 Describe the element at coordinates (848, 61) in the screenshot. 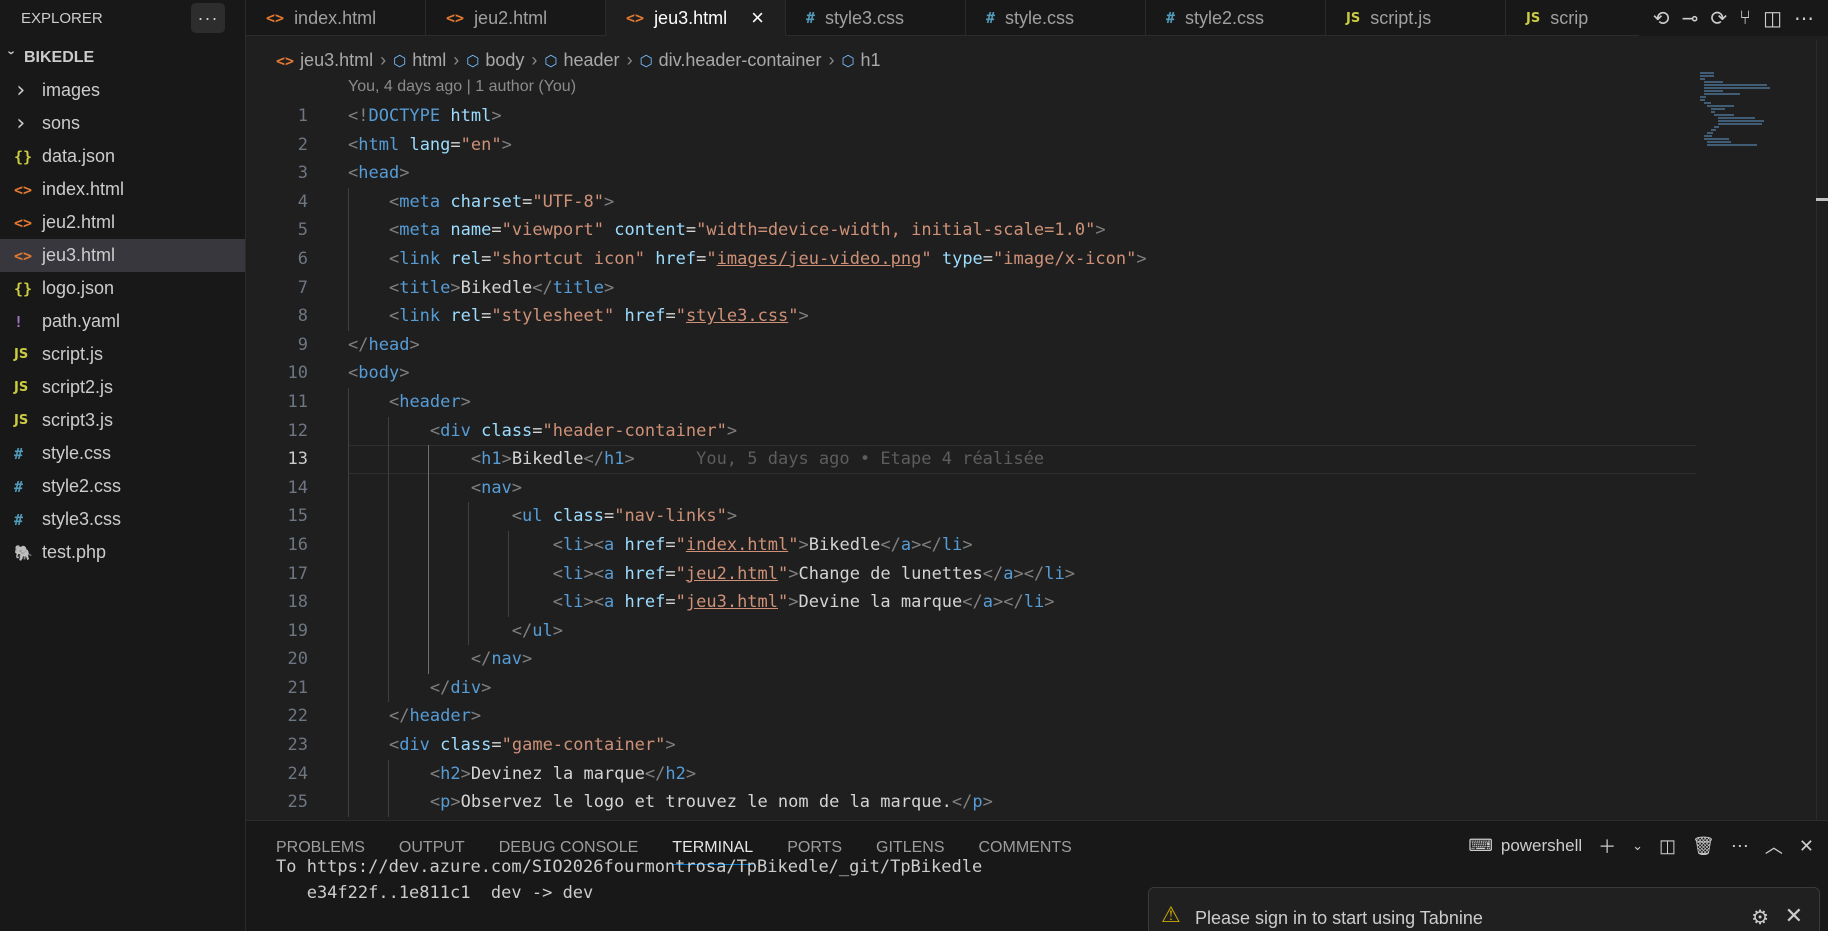

I see `symbol-element-icon: ⬡` at that location.